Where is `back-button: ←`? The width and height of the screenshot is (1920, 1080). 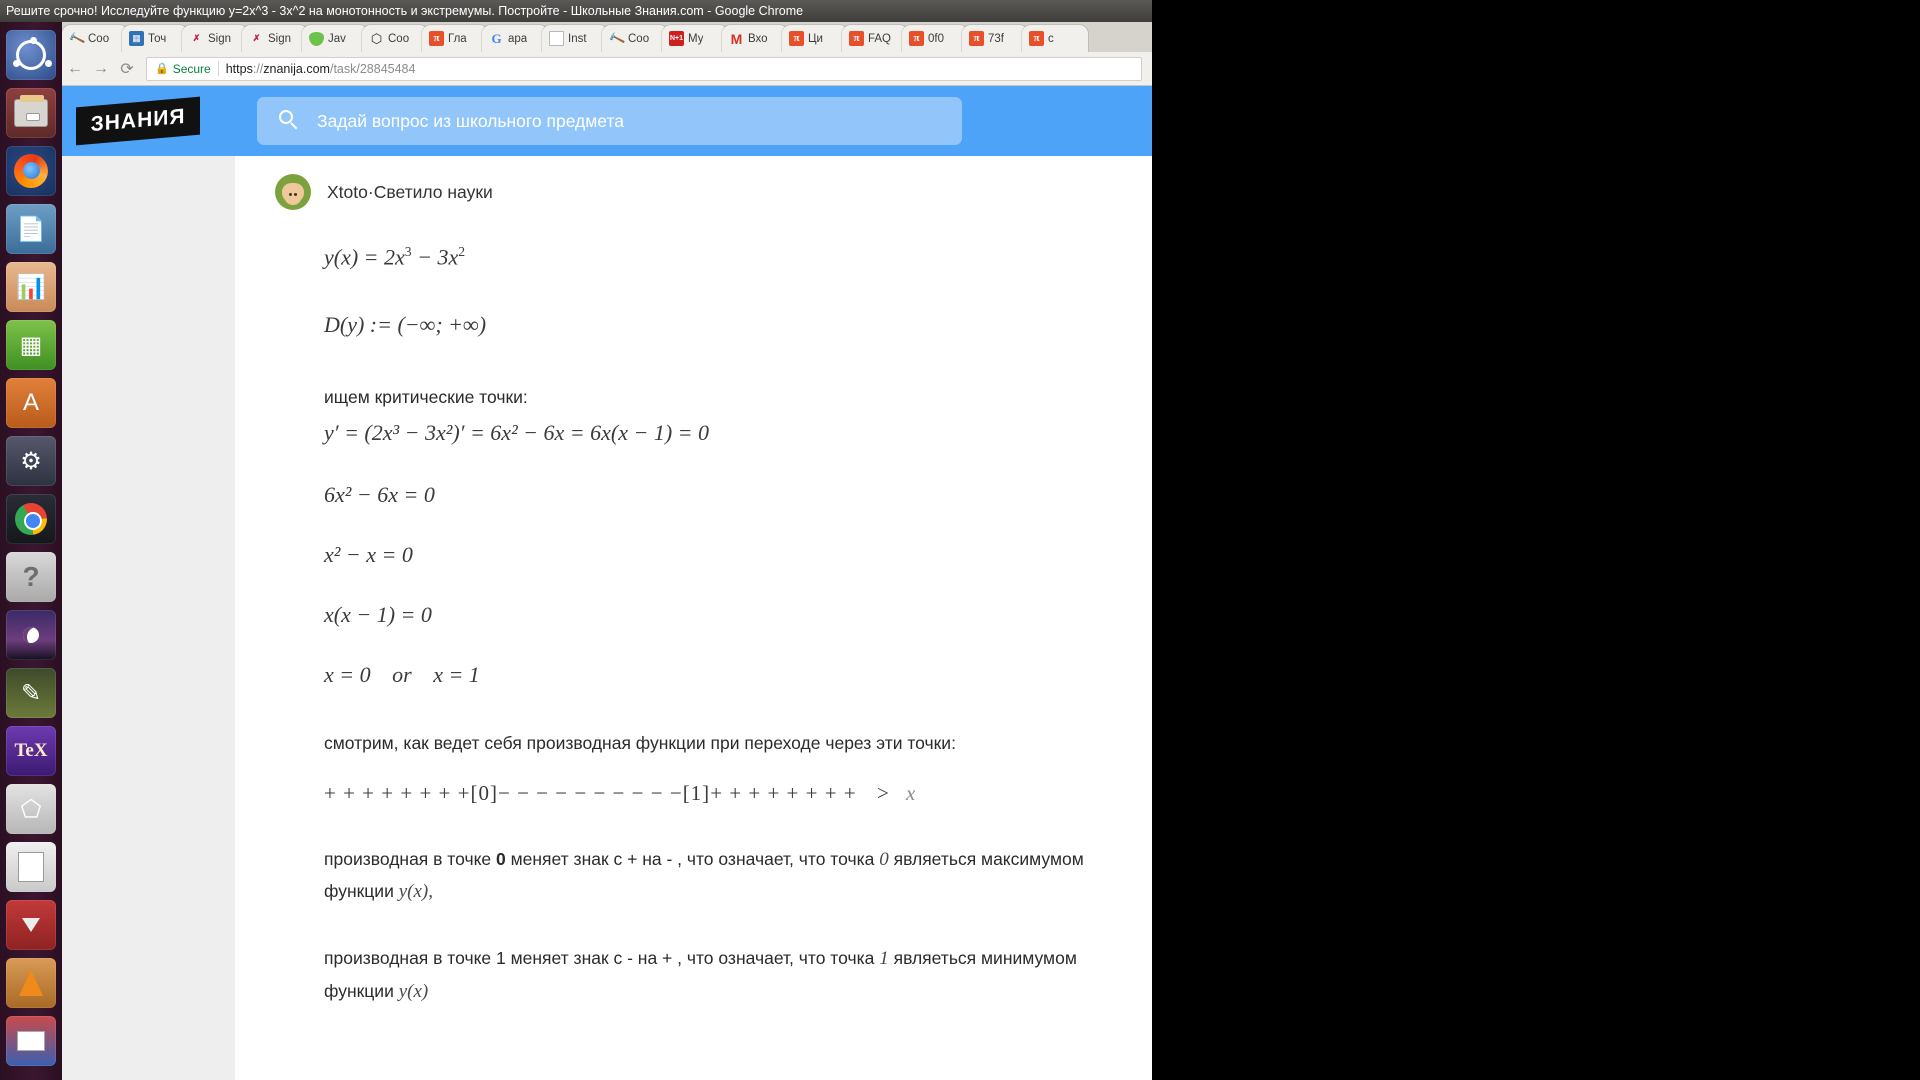
back-button: ← is located at coordinates (75, 69).